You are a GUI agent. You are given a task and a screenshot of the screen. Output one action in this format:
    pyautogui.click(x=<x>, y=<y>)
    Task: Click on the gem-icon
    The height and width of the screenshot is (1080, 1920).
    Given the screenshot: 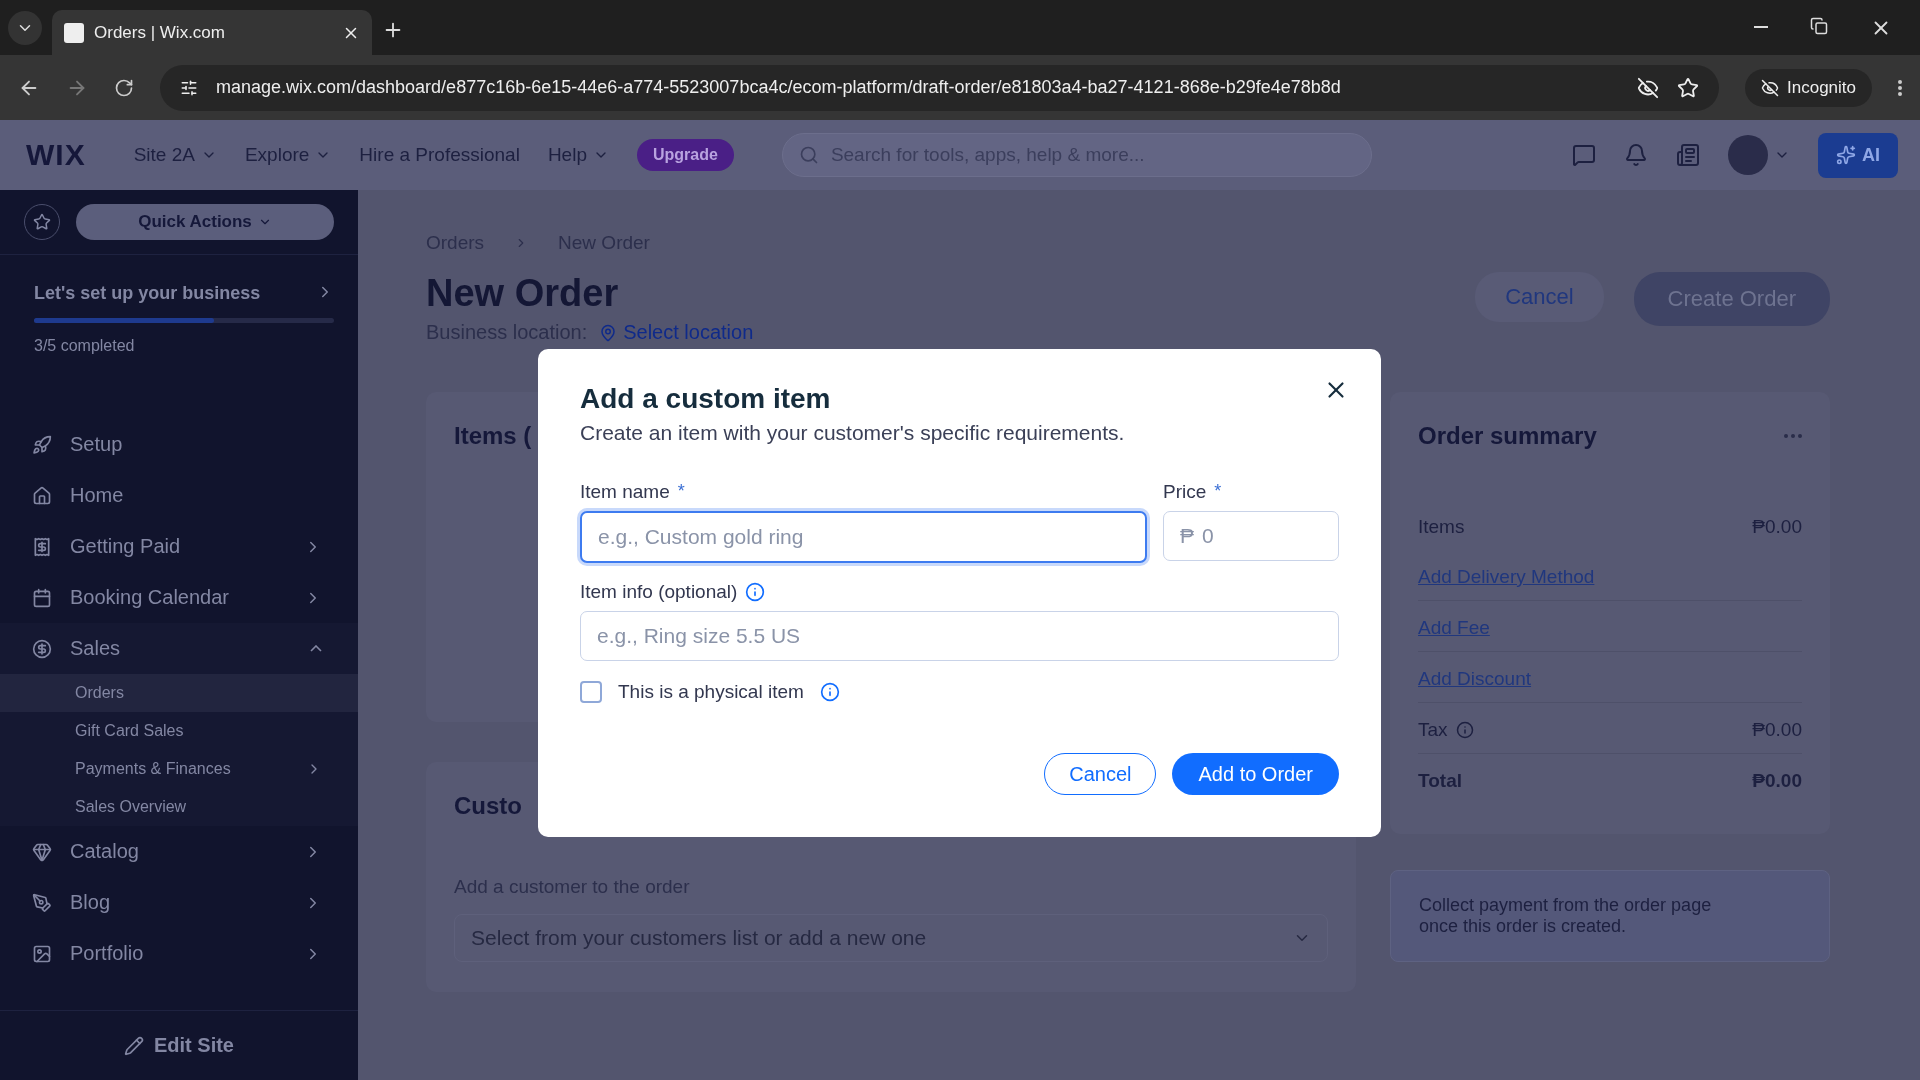 What is the action you would take?
    pyautogui.click(x=42, y=851)
    